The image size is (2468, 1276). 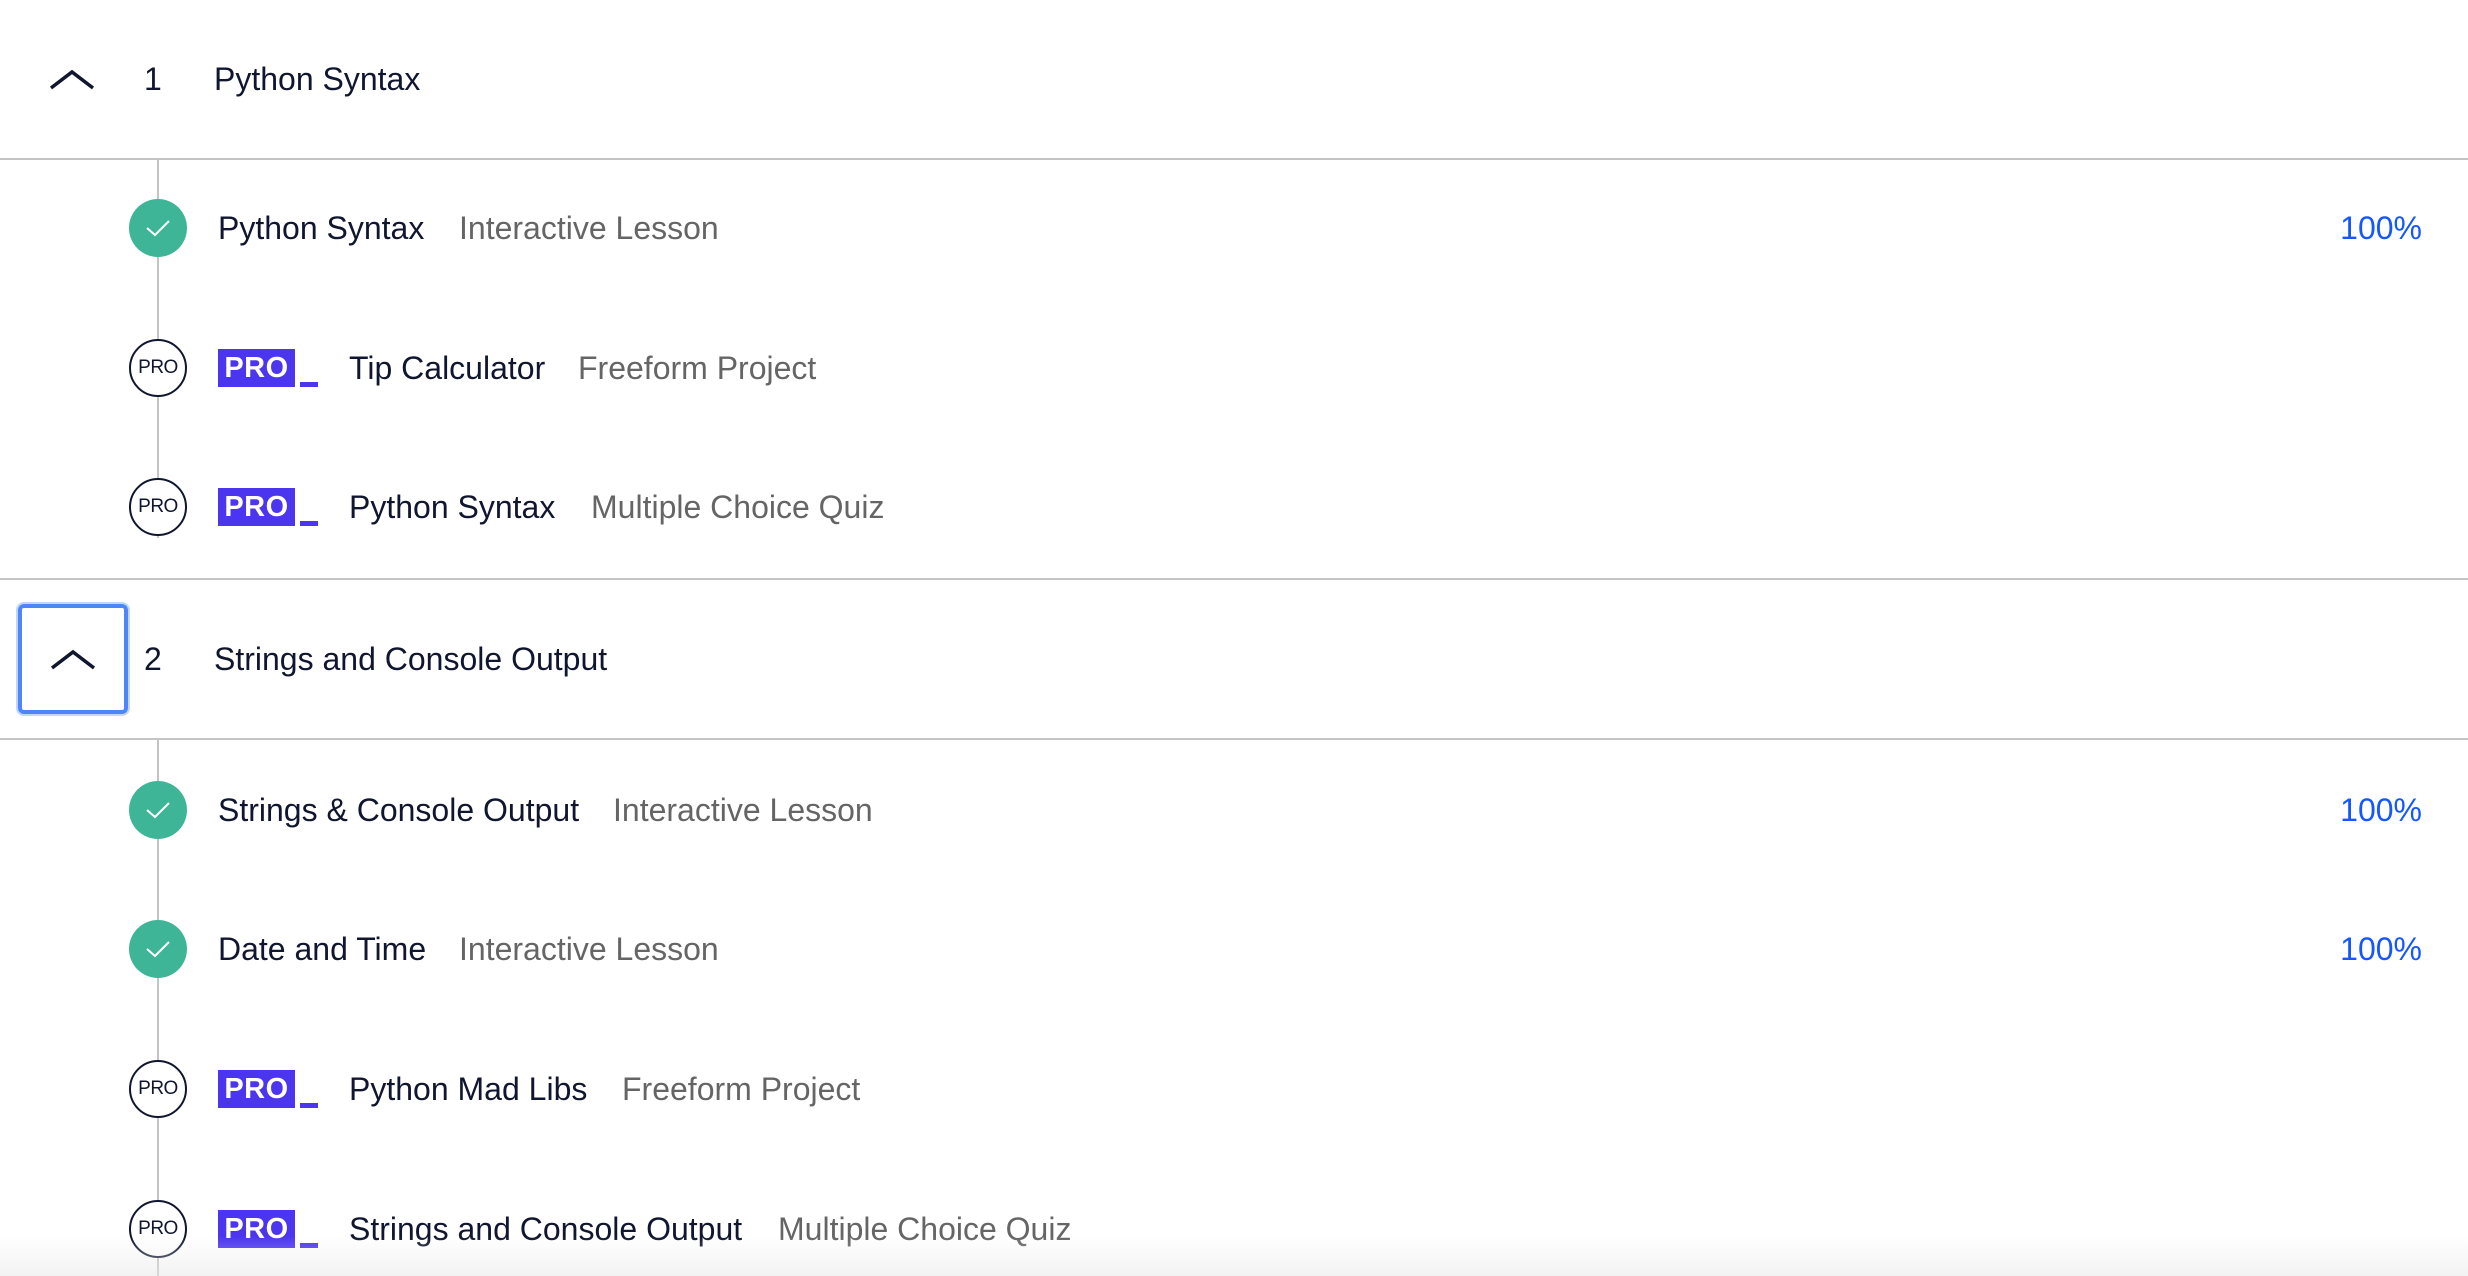 What do you see at coordinates (1234, 228) in the screenshot?
I see `list-item: Python Syntax Interactive Lesson 100%` at bounding box center [1234, 228].